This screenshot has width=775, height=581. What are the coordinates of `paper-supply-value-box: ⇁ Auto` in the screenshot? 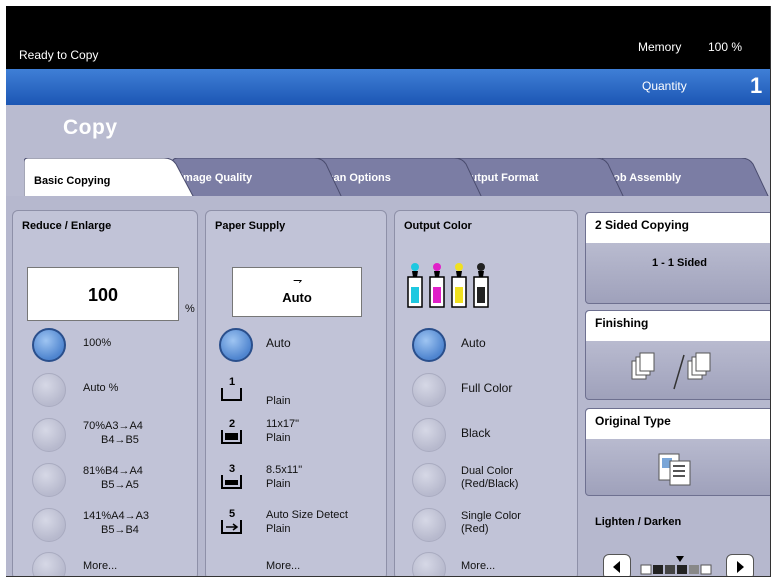 It's located at (297, 292).